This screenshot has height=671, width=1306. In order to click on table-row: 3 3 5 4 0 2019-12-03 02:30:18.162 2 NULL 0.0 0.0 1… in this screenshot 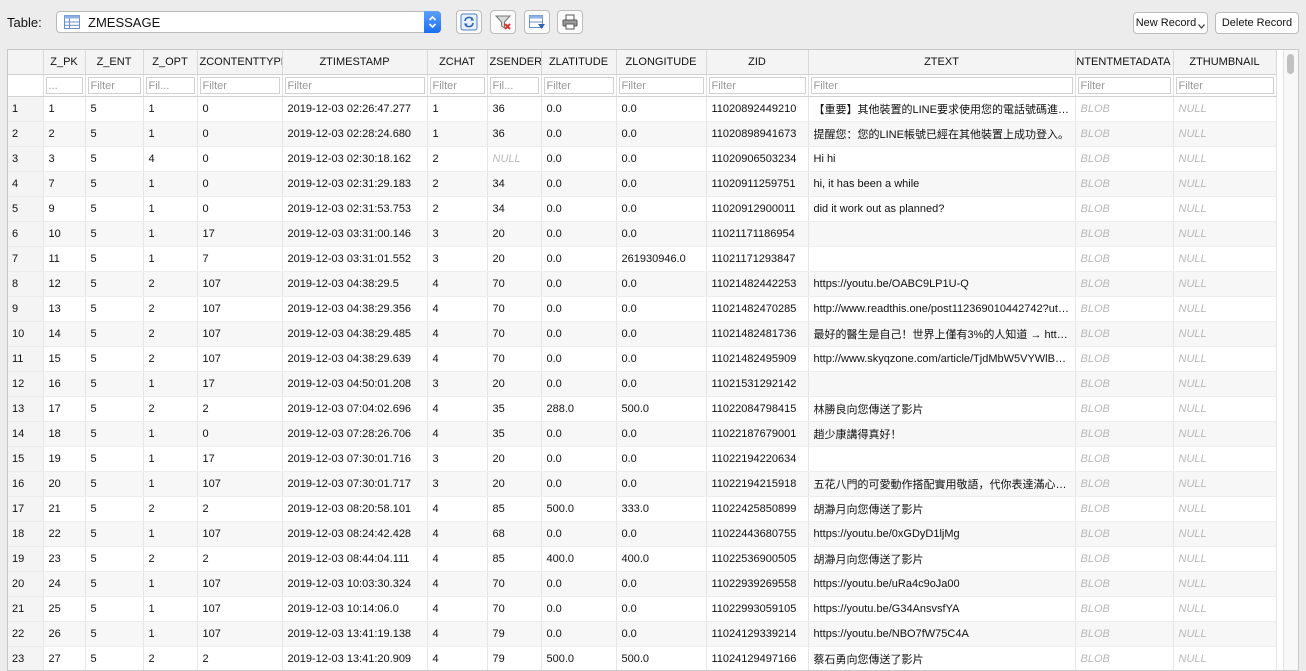, I will do `click(642, 159)`.